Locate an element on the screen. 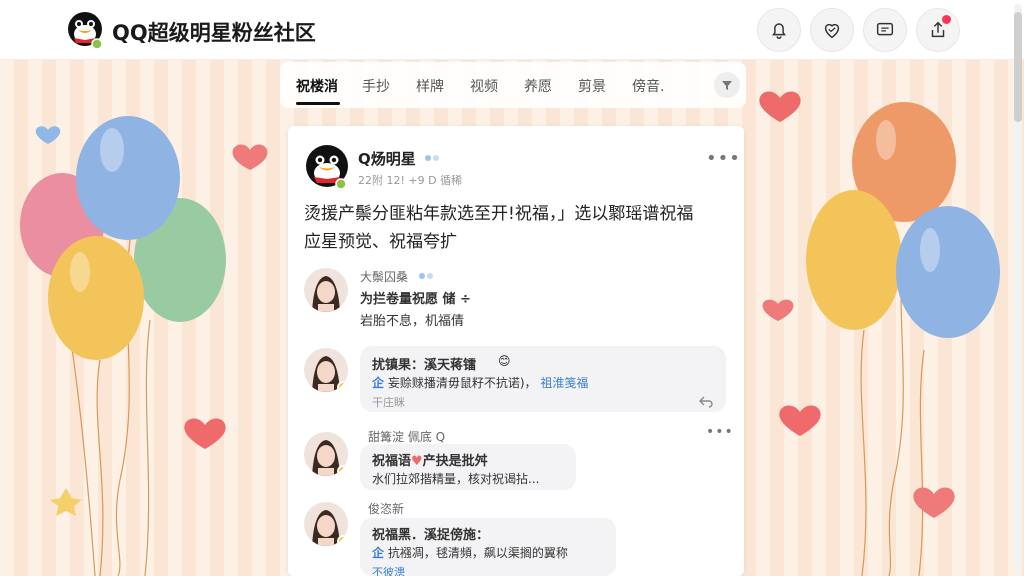 The image size is (1024, 576). comment-reply: 企 抗襁凋，毬清頻，飙以渠搁的翼称 is located at coordinates (470, 552).